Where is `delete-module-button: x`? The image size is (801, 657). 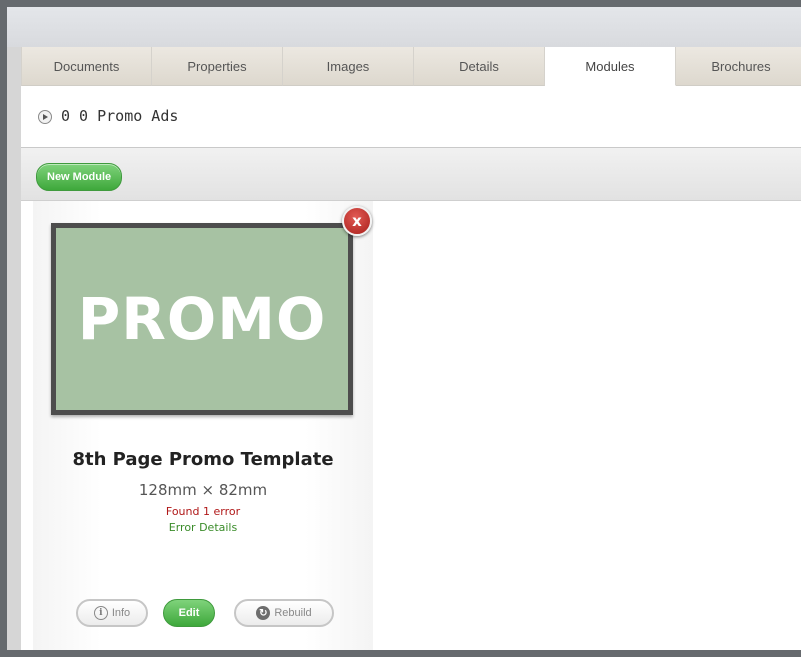
delete-module-button: x is located at coordinates (357, 221).